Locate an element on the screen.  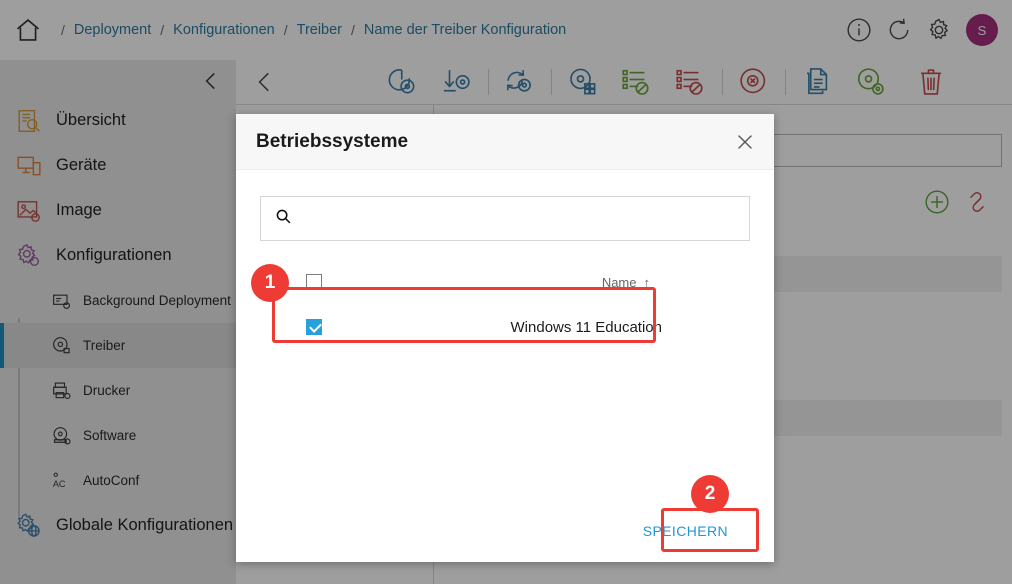
row-checkbox is located at coordinates (314, 327).